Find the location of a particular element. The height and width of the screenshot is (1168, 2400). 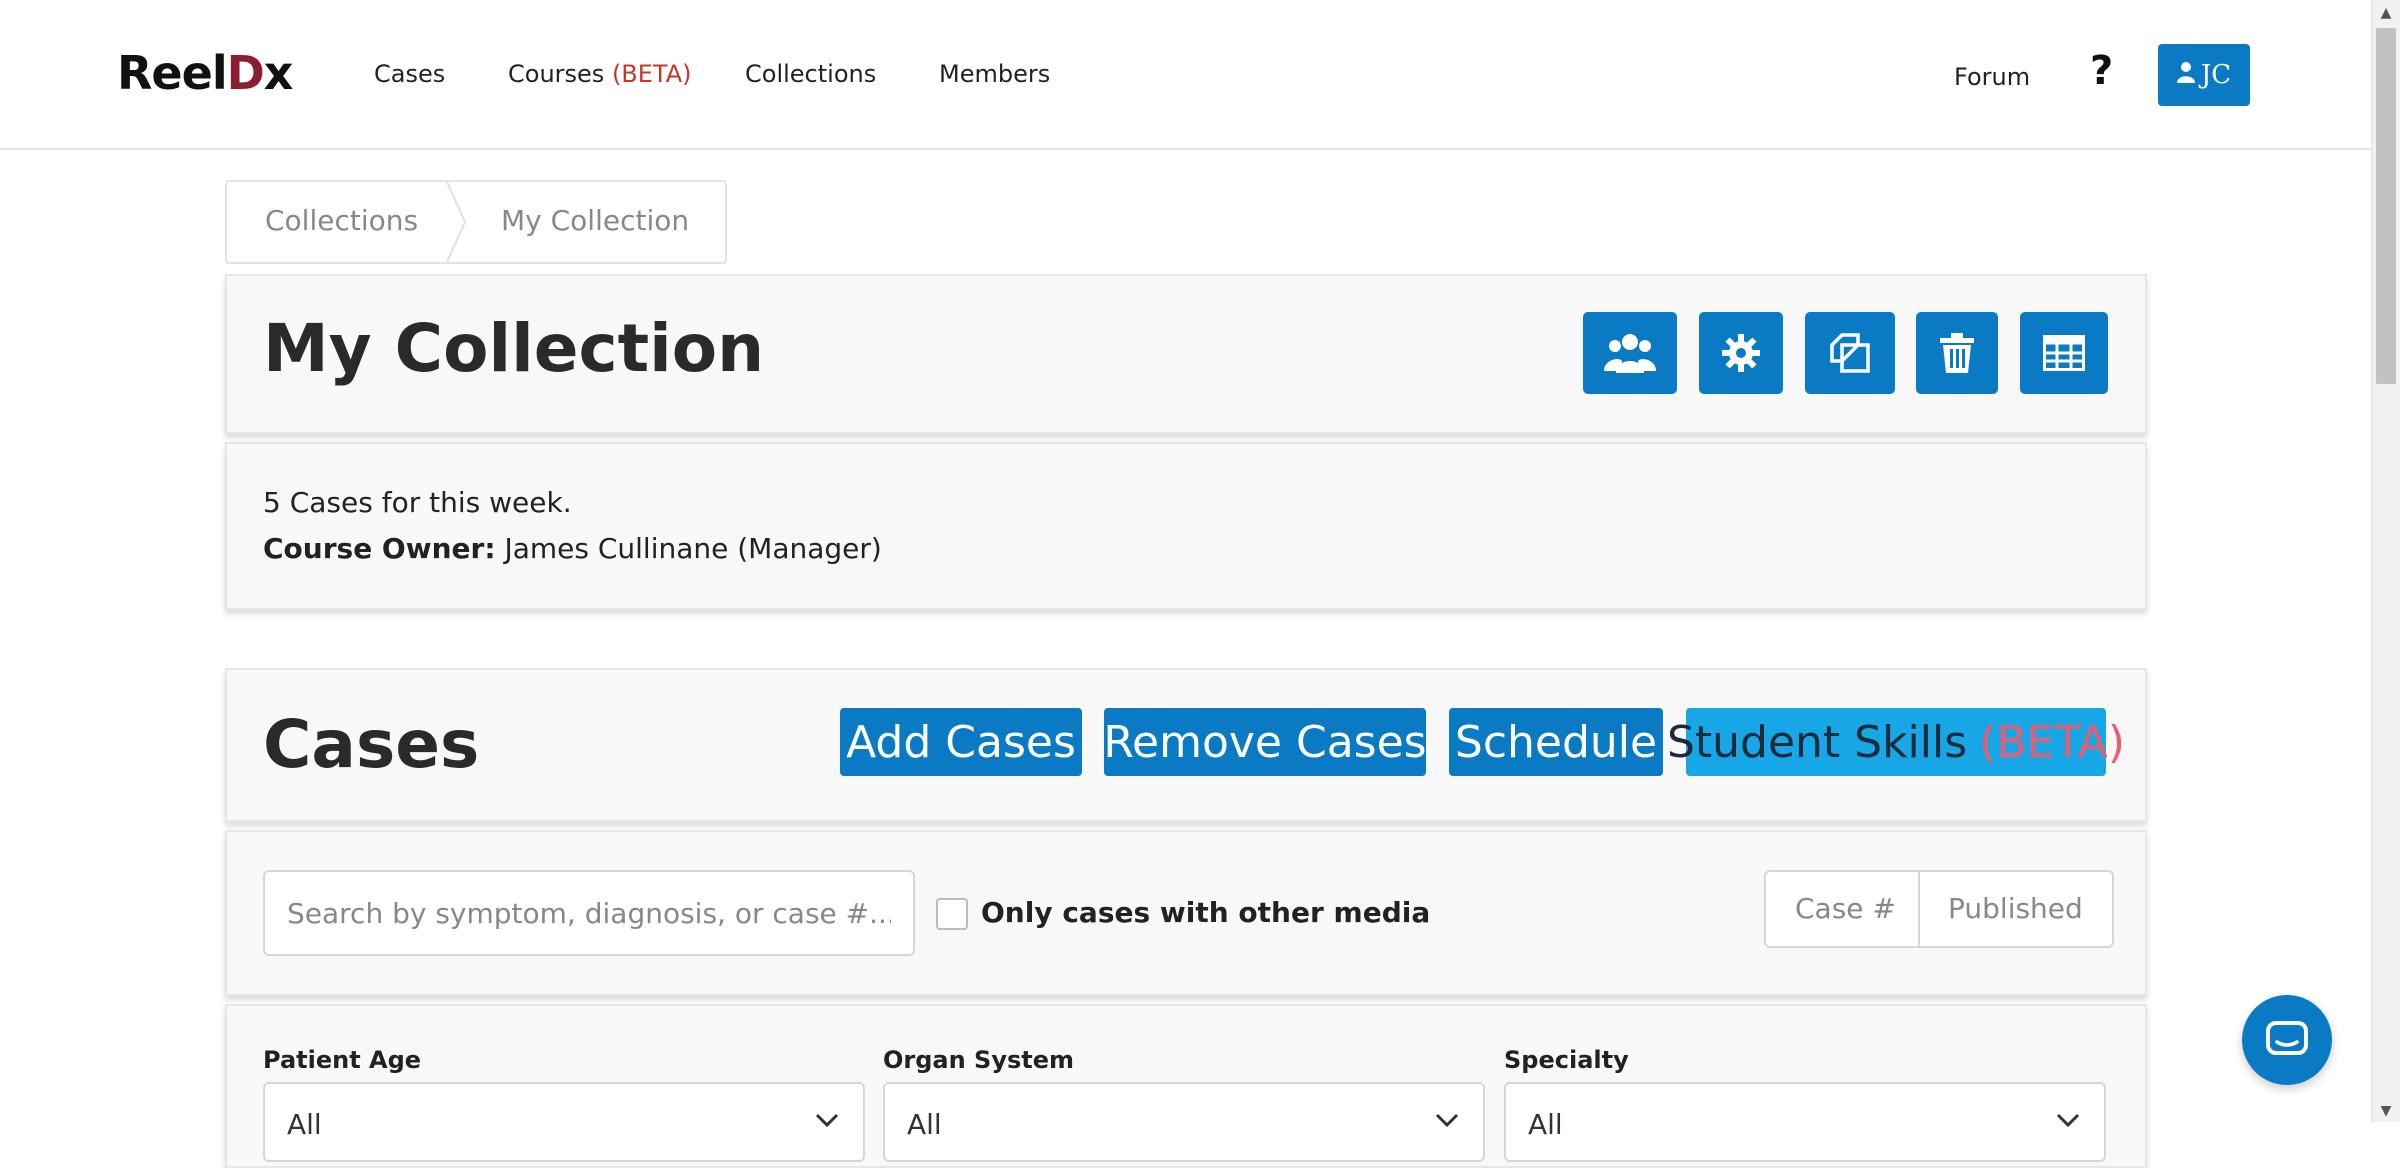

copy-icon is located at coordinates (1850, 353).